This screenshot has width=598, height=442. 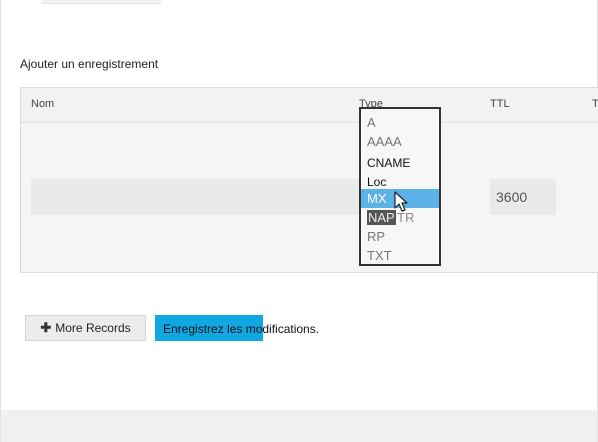 What do you see at coordinates (43, 104) in the screenshot?
I see `column-header-name: Nom` at bounding box center [43, 104].